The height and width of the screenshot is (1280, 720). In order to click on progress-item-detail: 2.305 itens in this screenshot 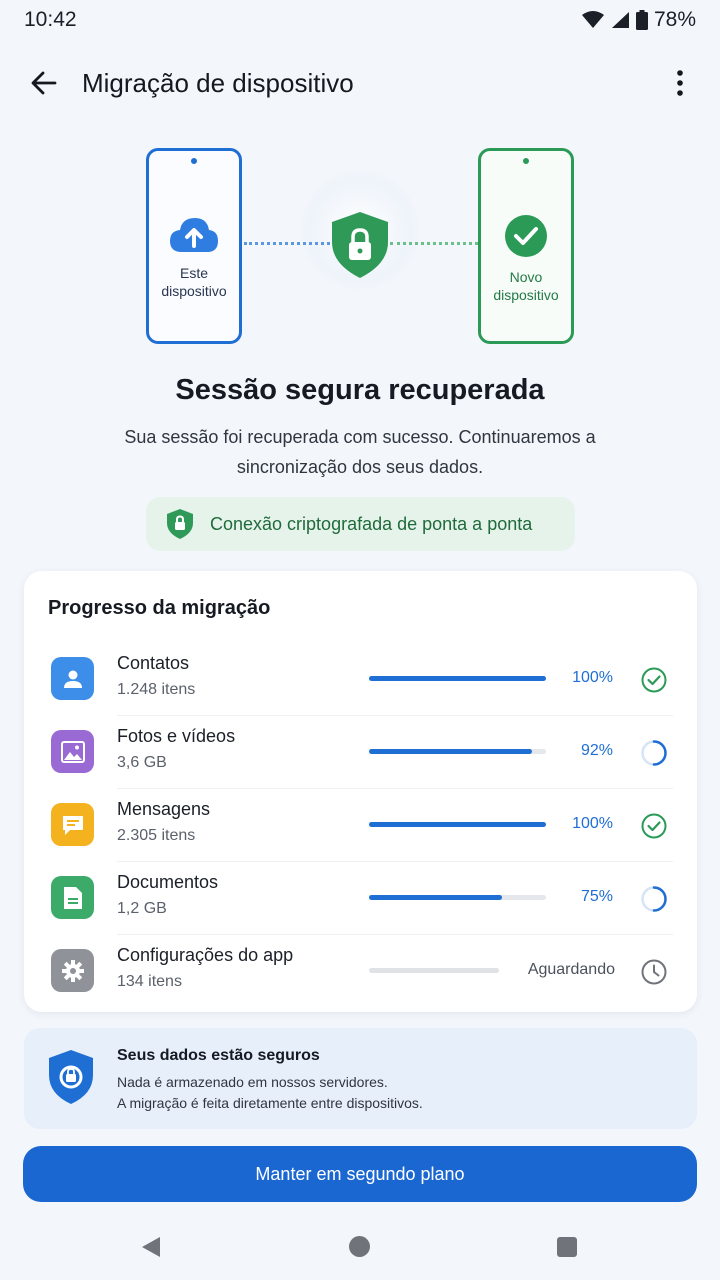, I will do `click(156, 835)`.